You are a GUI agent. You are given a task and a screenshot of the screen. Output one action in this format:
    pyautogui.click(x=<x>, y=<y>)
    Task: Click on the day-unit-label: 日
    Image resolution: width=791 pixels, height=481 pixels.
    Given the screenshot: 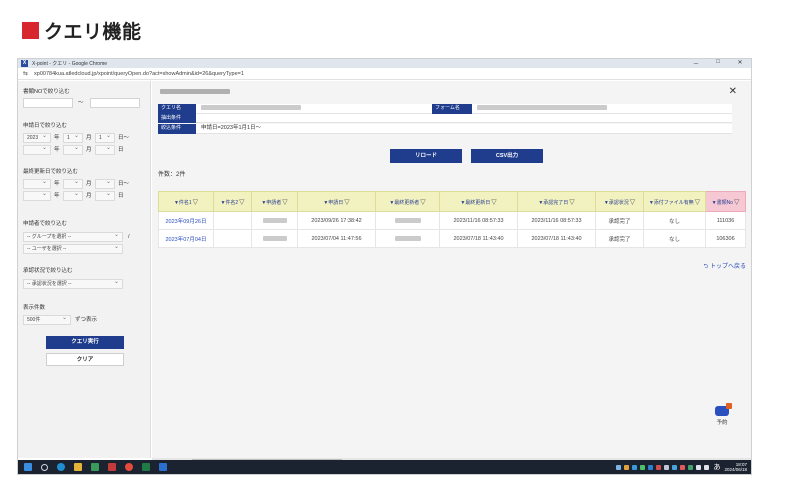 What is the action you would take?
    pyautogui.click(x=121, y=150)
    